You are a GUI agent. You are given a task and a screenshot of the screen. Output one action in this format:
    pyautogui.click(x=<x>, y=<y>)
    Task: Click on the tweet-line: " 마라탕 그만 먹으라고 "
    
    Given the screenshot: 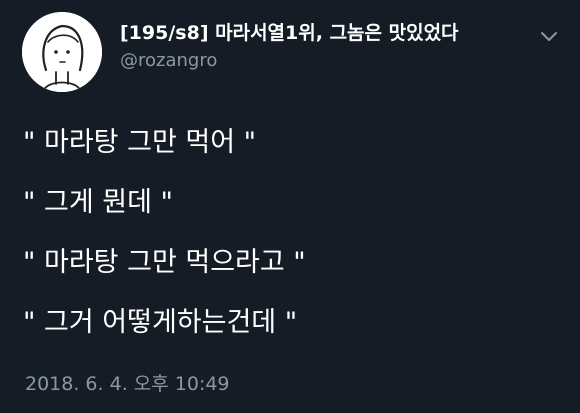 What is the action you would take?
    pyautogui.click(x=164, y=262)
    